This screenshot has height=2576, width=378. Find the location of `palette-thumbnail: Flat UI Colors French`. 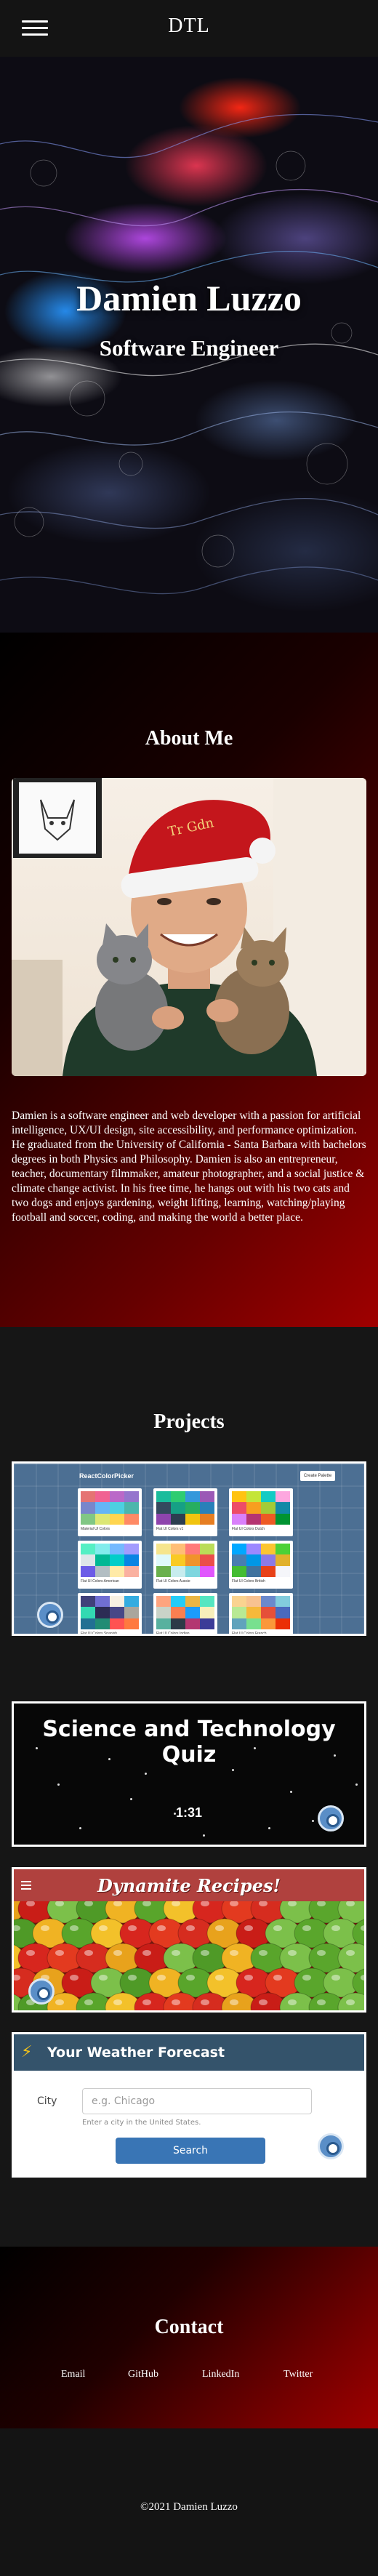

palette-thumbnail: Flat UI Colors French is located at coordinates (261, 1615).